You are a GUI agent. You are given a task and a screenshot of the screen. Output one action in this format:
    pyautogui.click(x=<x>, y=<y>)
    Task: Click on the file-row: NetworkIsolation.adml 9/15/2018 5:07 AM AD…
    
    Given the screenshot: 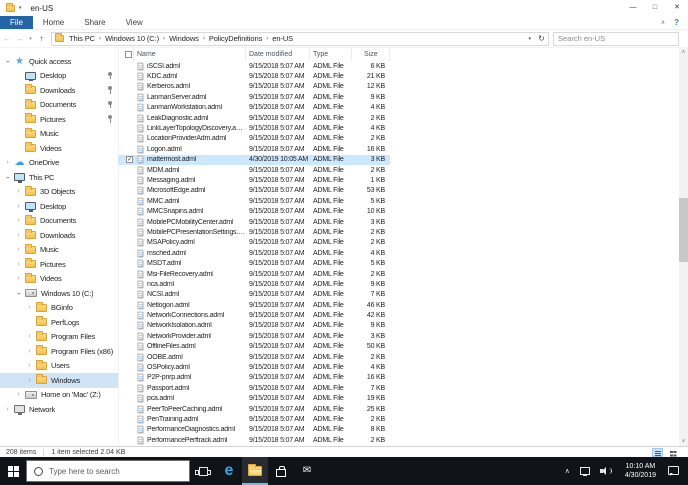 What is the action you would take?
    pyautogui.click(x=254, y=326)
    